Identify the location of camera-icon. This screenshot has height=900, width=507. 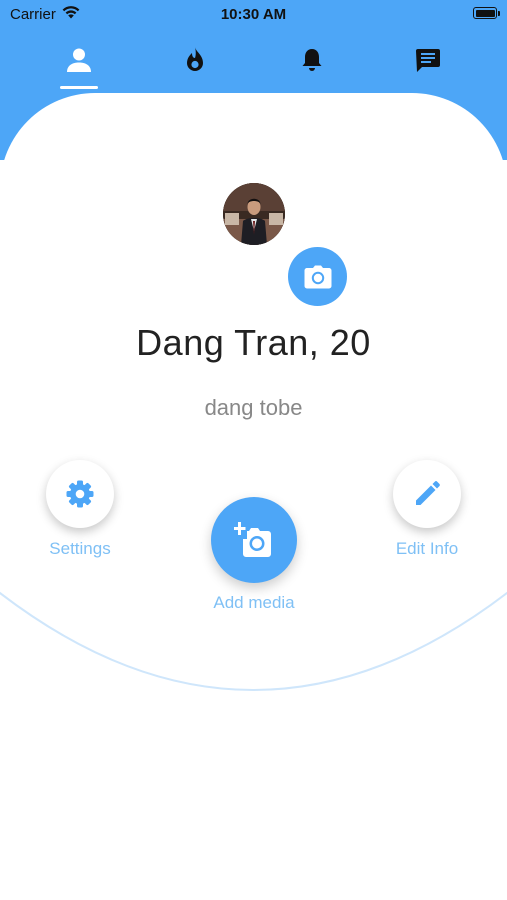
(317, 276).